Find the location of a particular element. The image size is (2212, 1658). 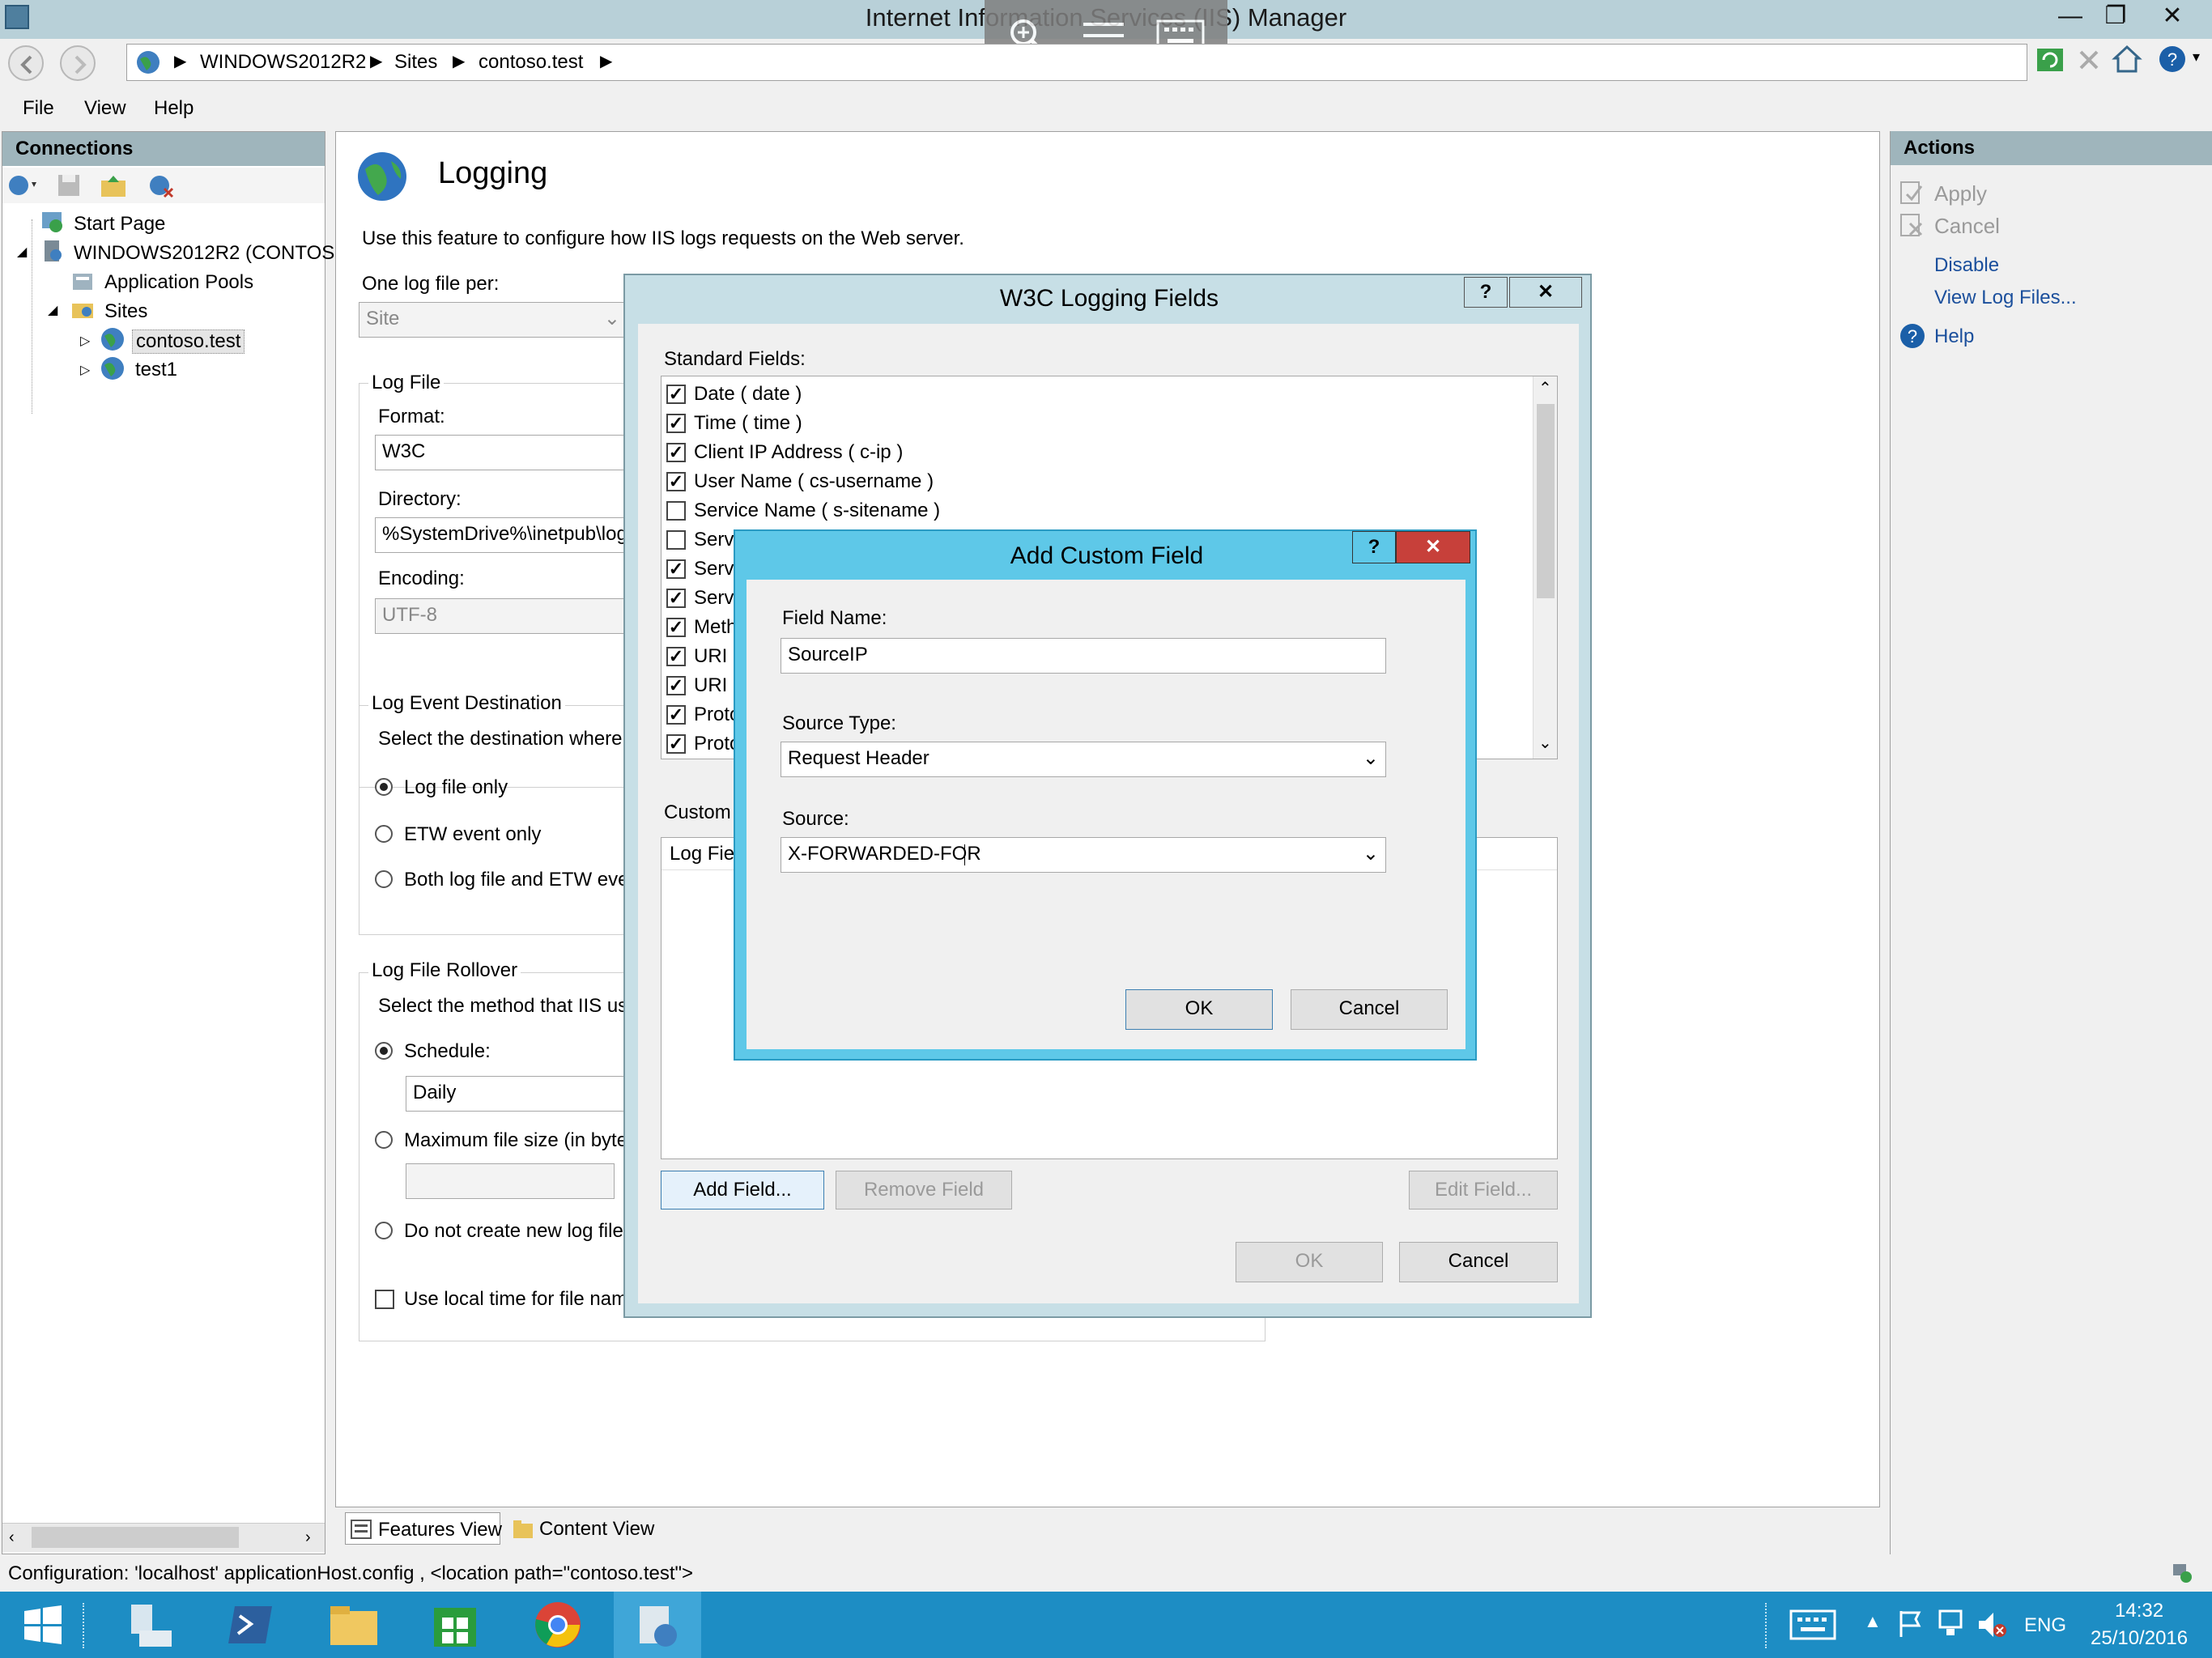

network-icon is located at coordinates (1951, 1624).